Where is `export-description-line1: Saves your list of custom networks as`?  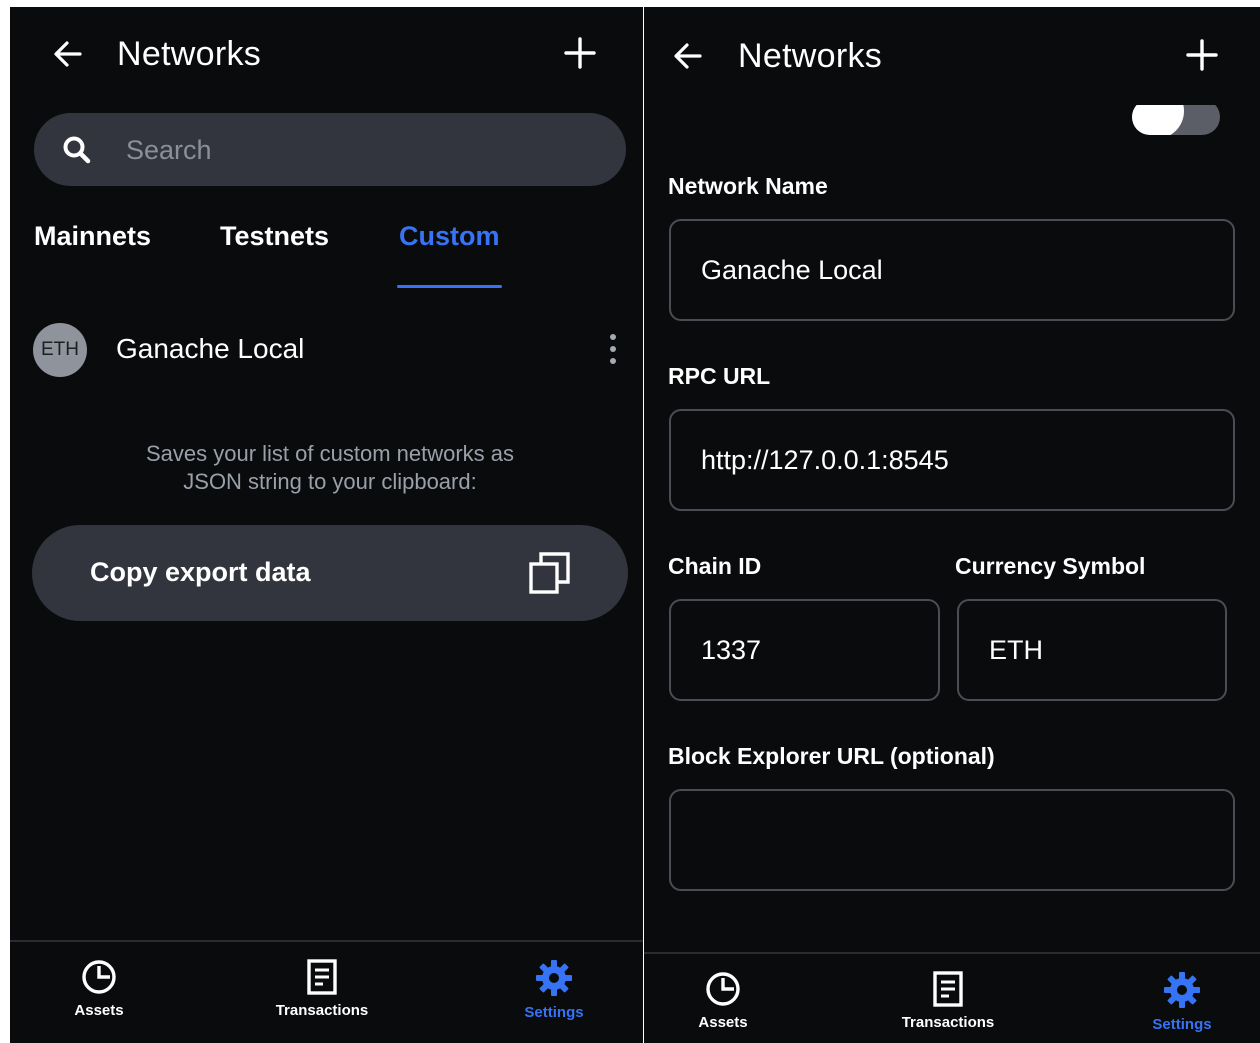
export-description-line1: Saves your list of custom networks as is located at coordinates (330, 453).